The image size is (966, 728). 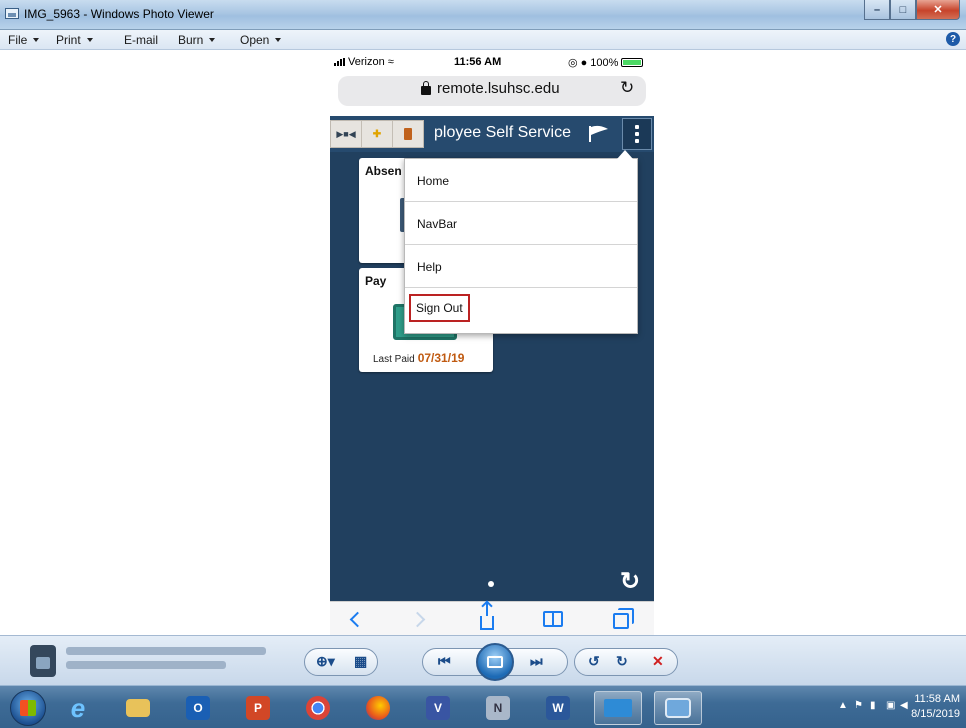 What do you see at coordinates (521, 223) in the screenshot?
I see `menu-item-navbar: NavBar` at bounding box center [521, 223].